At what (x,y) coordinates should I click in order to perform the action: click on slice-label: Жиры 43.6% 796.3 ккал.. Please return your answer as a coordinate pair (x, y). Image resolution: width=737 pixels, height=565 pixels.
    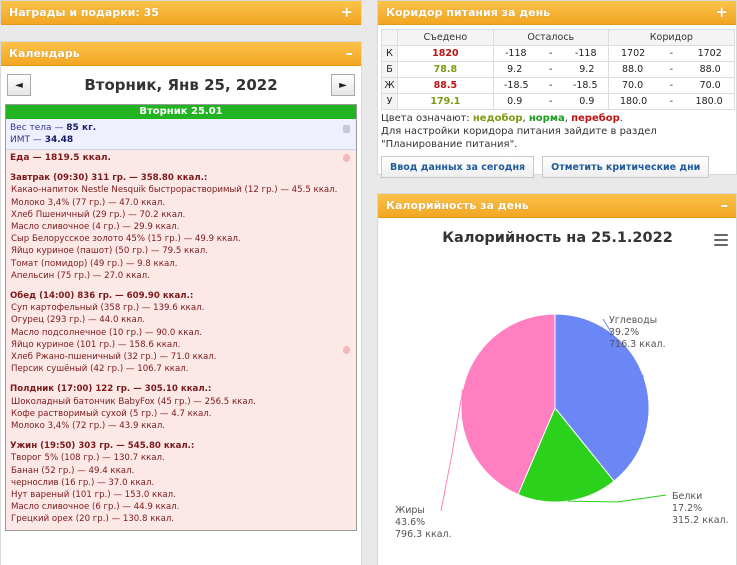
    Looking at the image, I should click on (423, 523).